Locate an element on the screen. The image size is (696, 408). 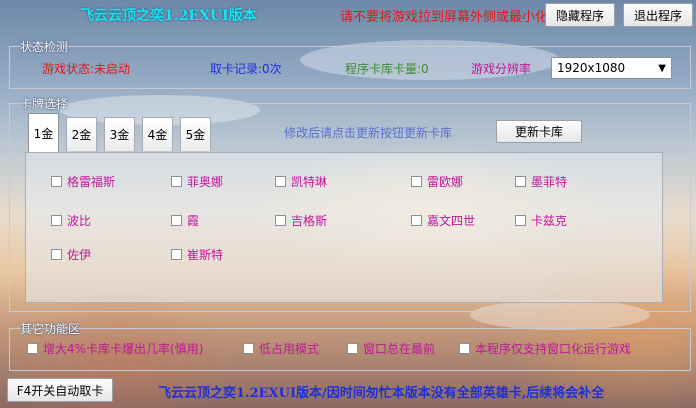
card-name: 嘉文四世 is located at coordinates (451, 221).